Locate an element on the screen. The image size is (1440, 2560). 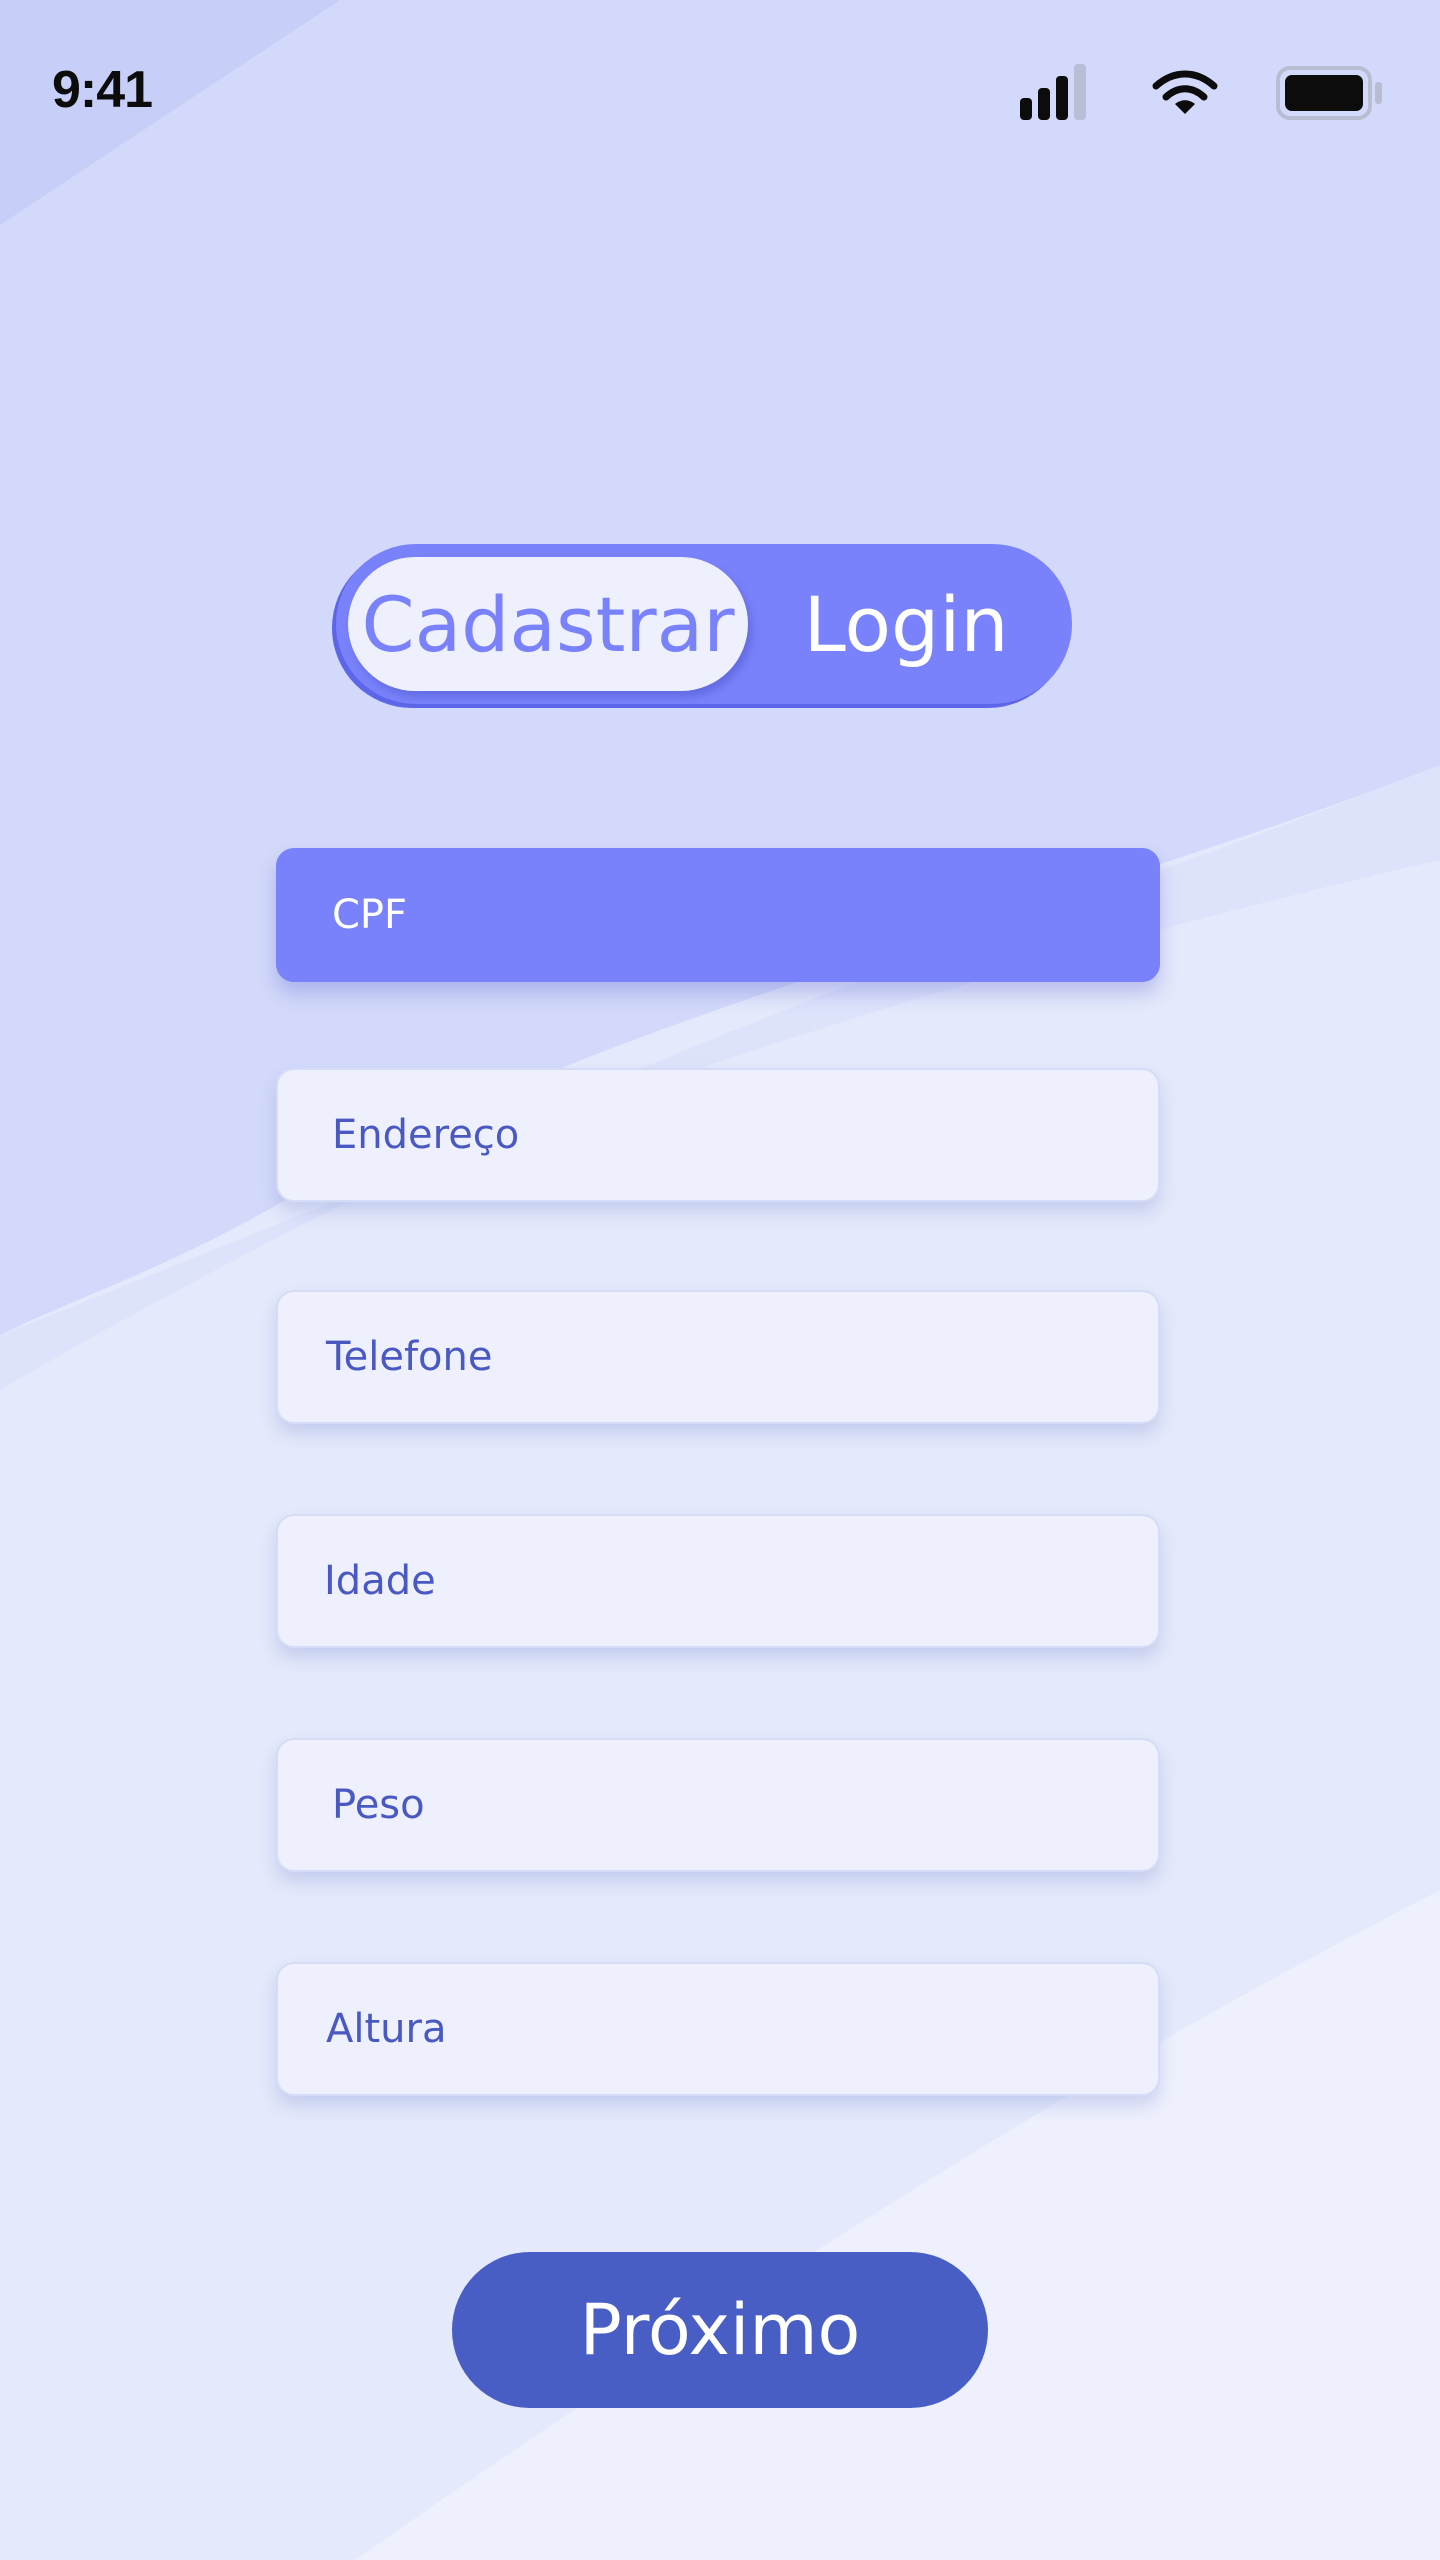
wifi-icon is located at coordinates (1185, 92).